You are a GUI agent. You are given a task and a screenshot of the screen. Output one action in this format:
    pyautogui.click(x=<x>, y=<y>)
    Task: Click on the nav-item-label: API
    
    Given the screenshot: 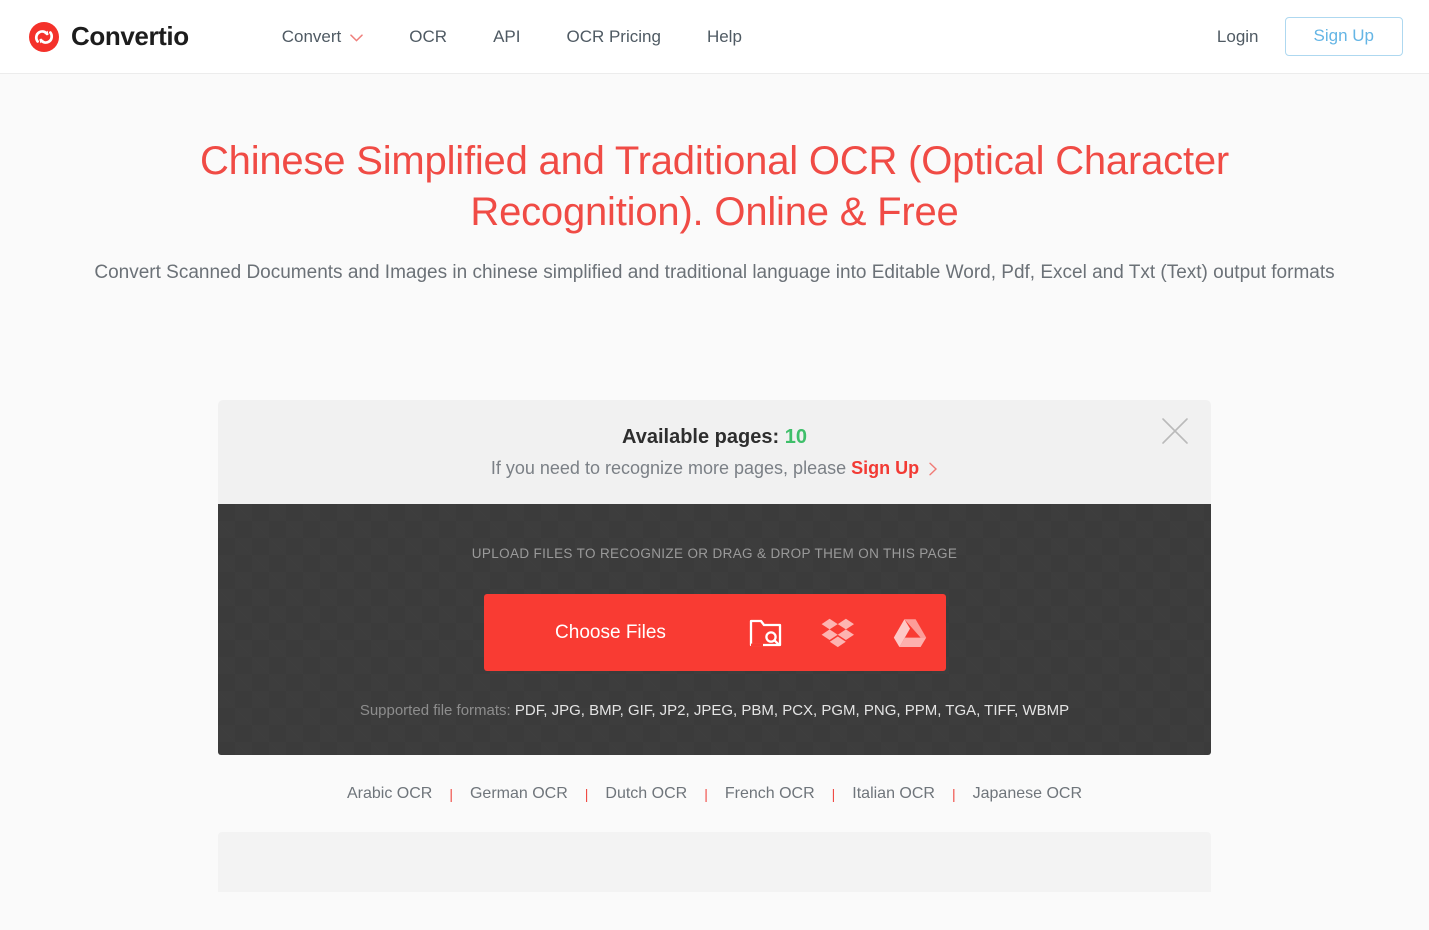 What is the action you would take?
    pyautogui.click(x=507, y=36)
    